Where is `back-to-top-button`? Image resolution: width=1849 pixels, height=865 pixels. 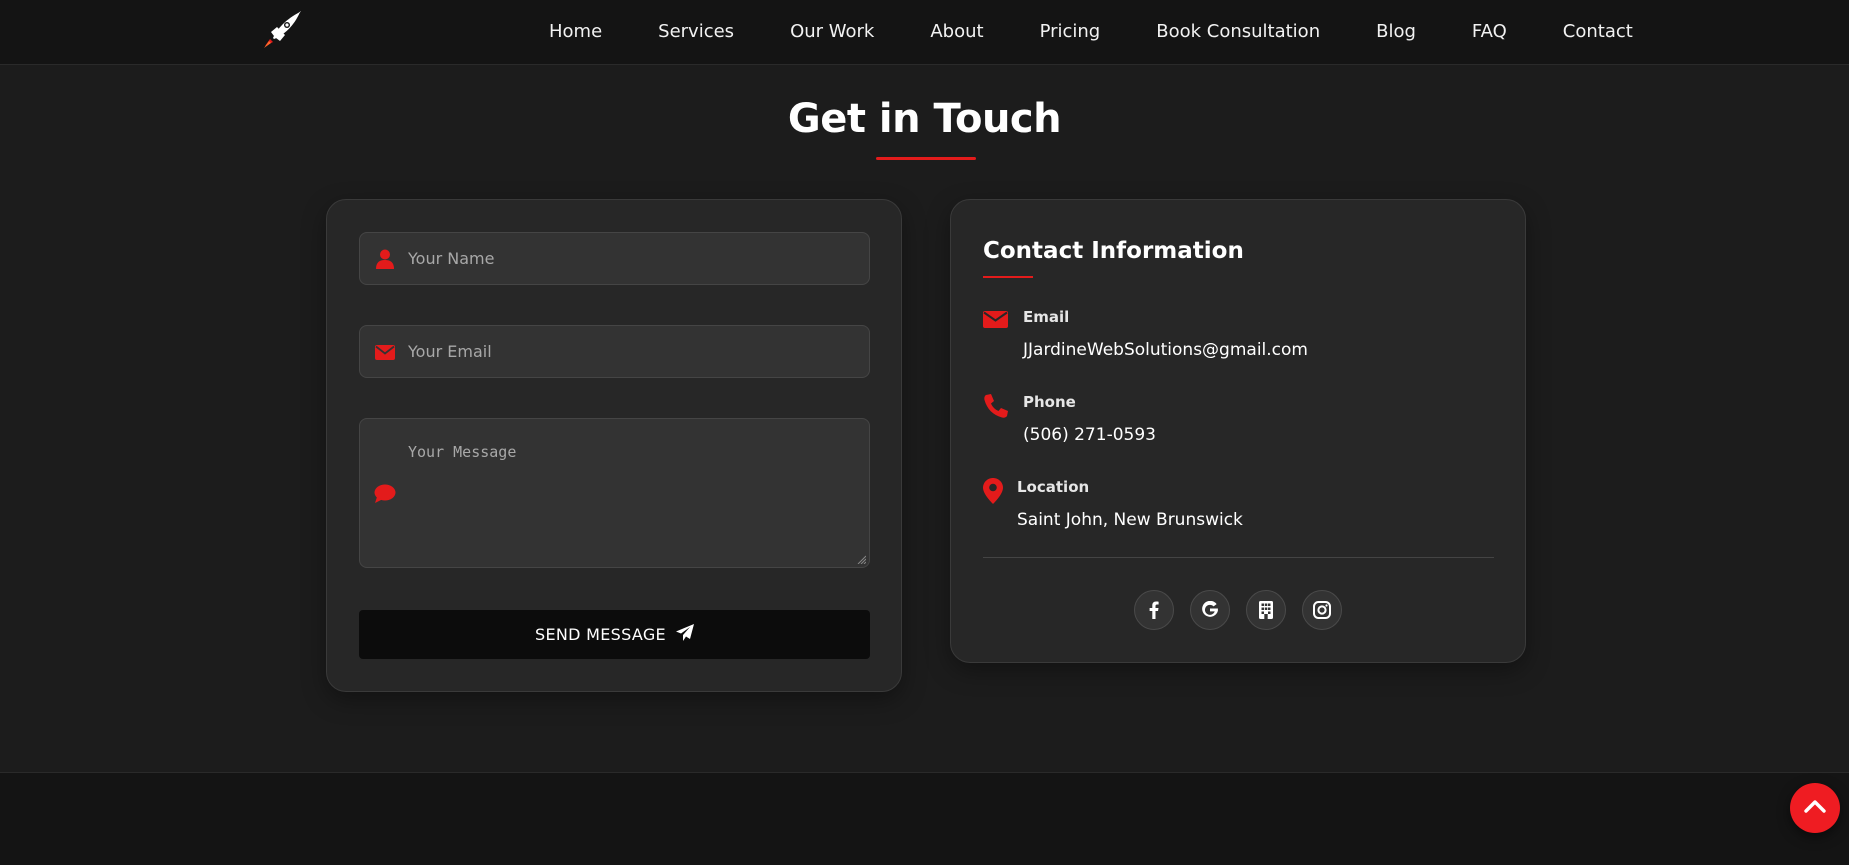
back-to-top-button is located at coordinates (1815, 808).